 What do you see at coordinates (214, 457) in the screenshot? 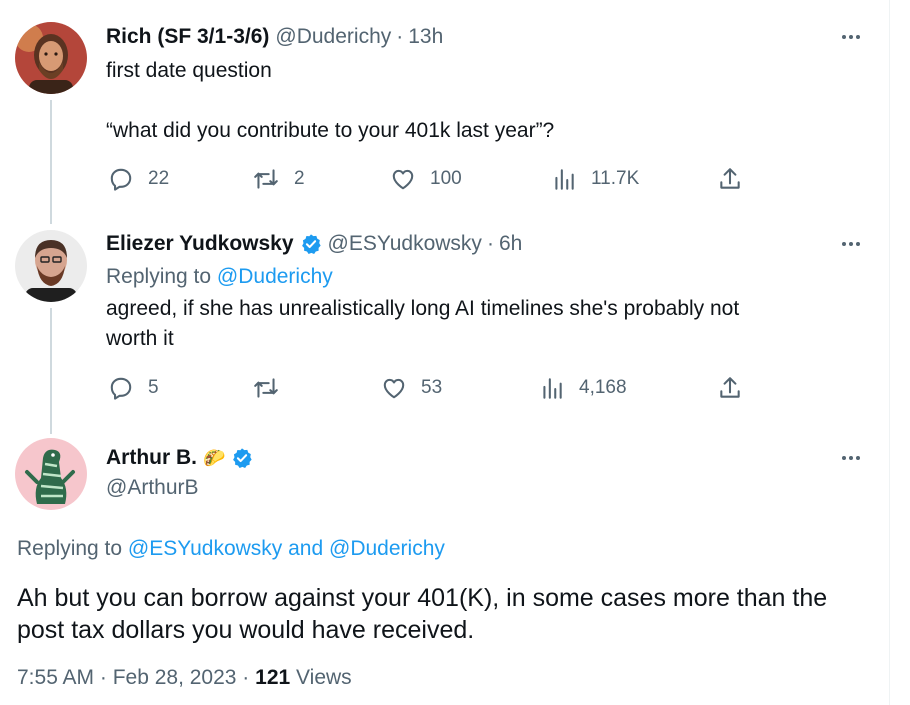
I see `taco-emoji: 🌮` at bounding box center [214, 457].